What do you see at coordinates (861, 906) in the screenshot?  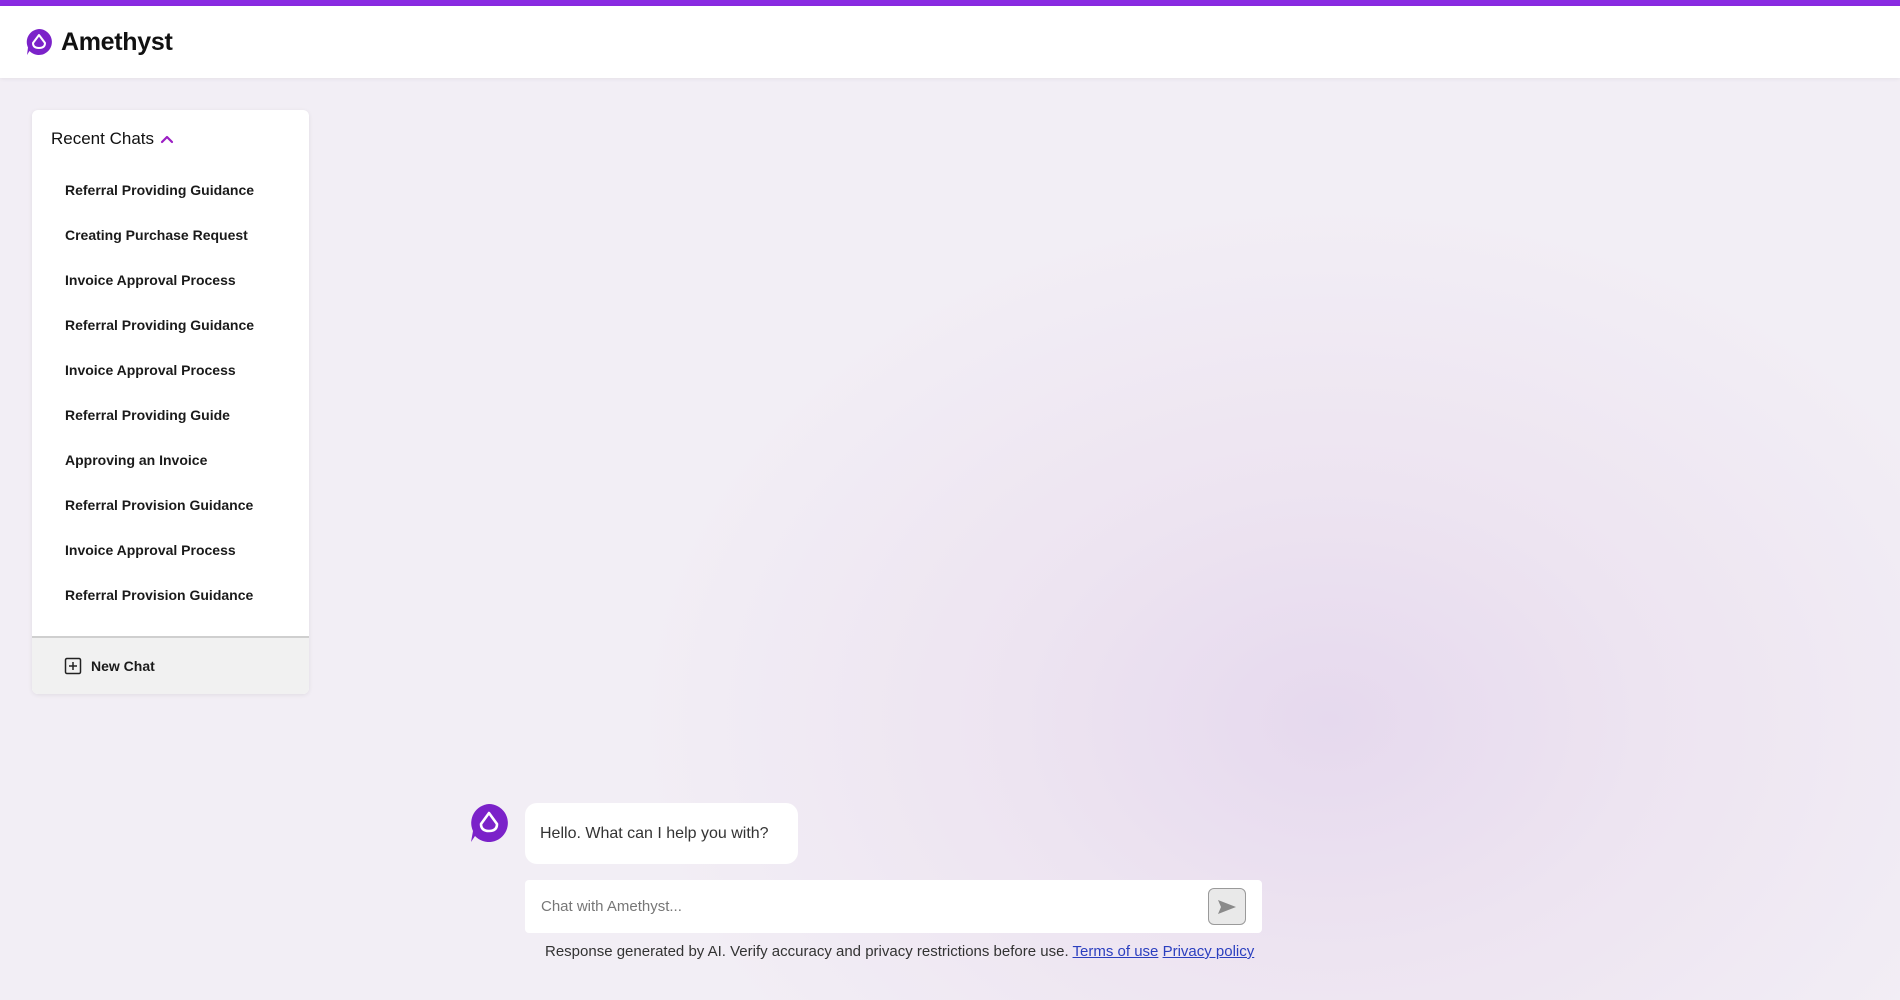 I see `chat-input` at bounding box center [861, 906].